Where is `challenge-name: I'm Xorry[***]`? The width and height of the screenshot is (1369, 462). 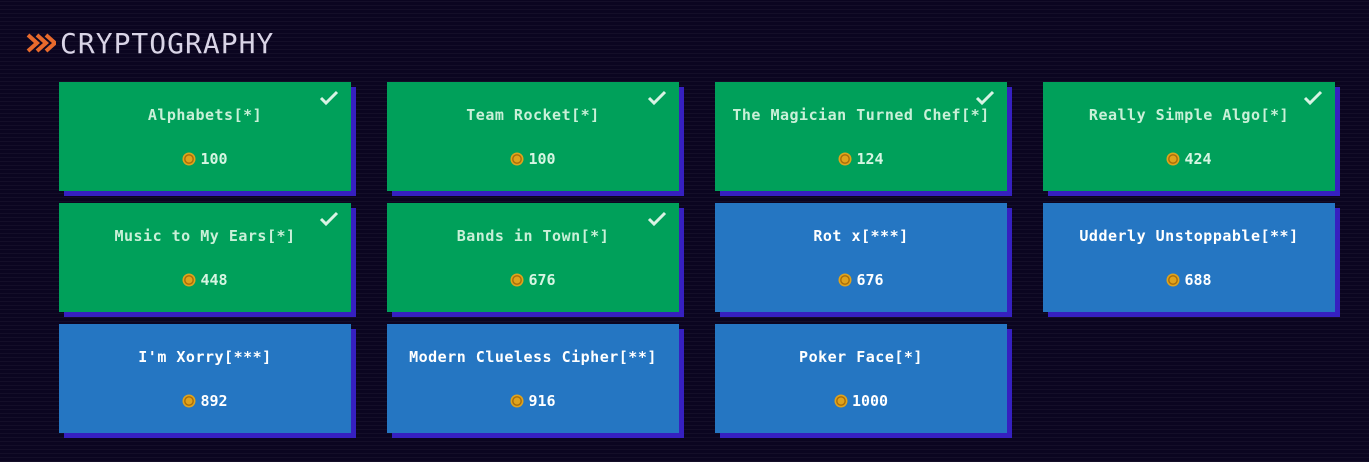 challenge-name: I'm Xorry[***] is located at coordinates (205, 357).